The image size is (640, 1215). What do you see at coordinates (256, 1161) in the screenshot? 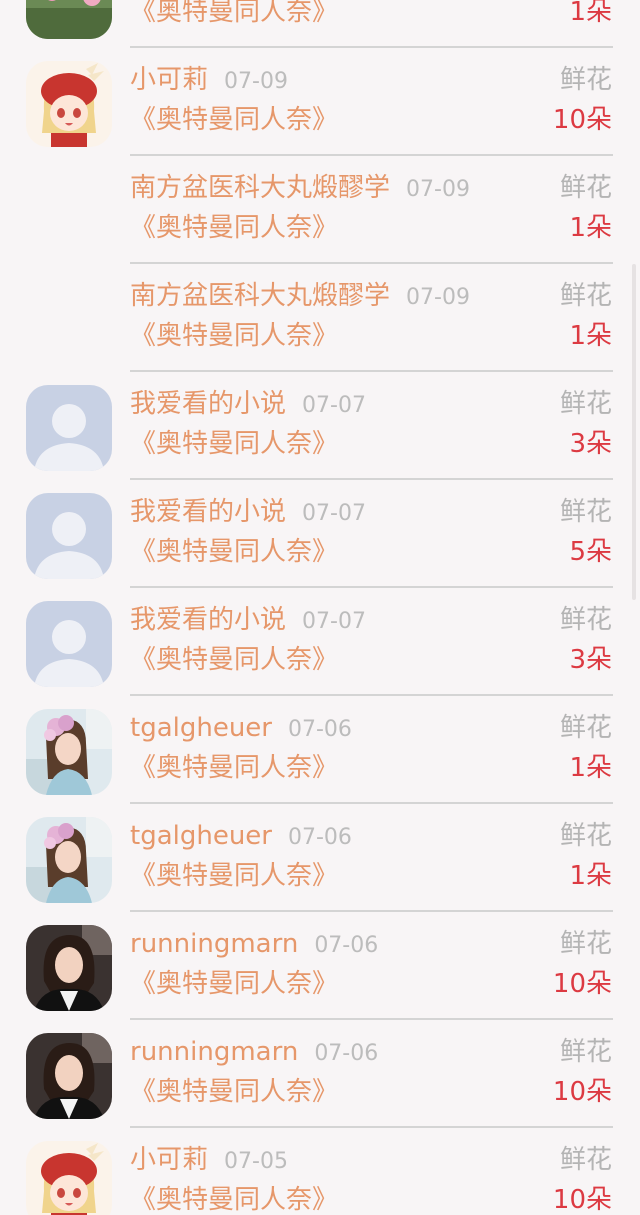
I see `gift-date: 07-05` at bounding box center [256, 1161].